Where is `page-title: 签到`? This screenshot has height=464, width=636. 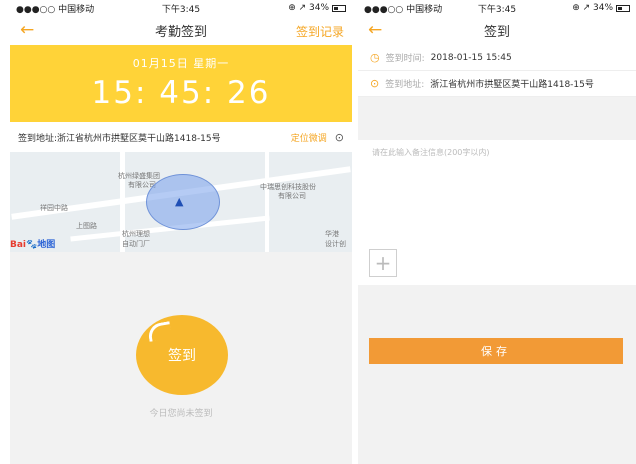 page-title: 签到 is located at coordinates (496, 32).